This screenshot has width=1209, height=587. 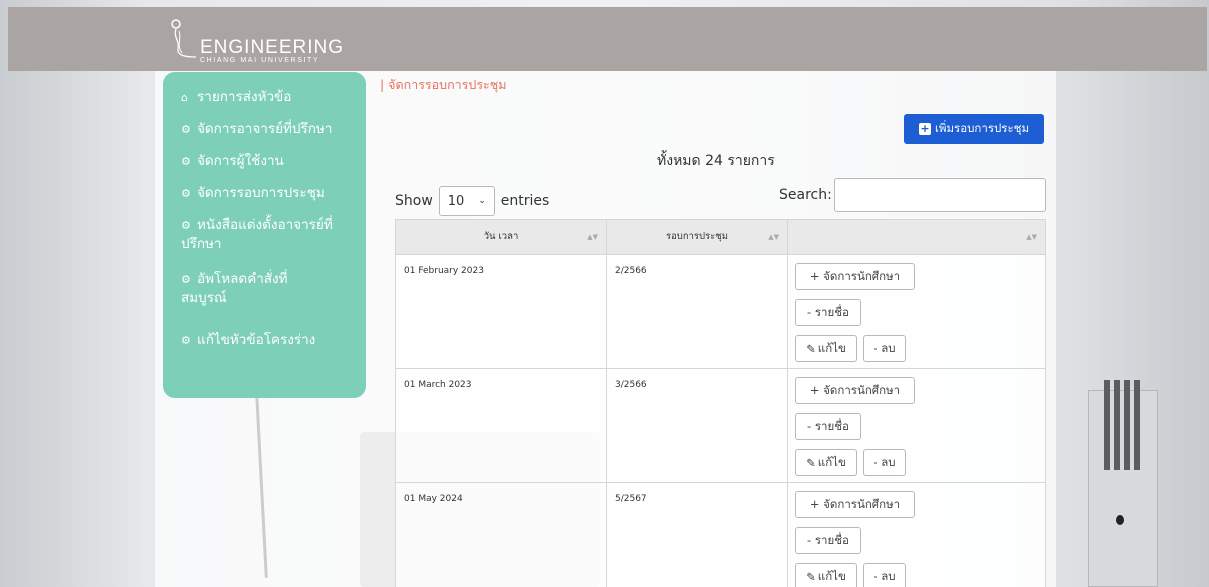 I want to click on column-header-date: วัน เวลา ▲▼, so click(x=501, y=237).